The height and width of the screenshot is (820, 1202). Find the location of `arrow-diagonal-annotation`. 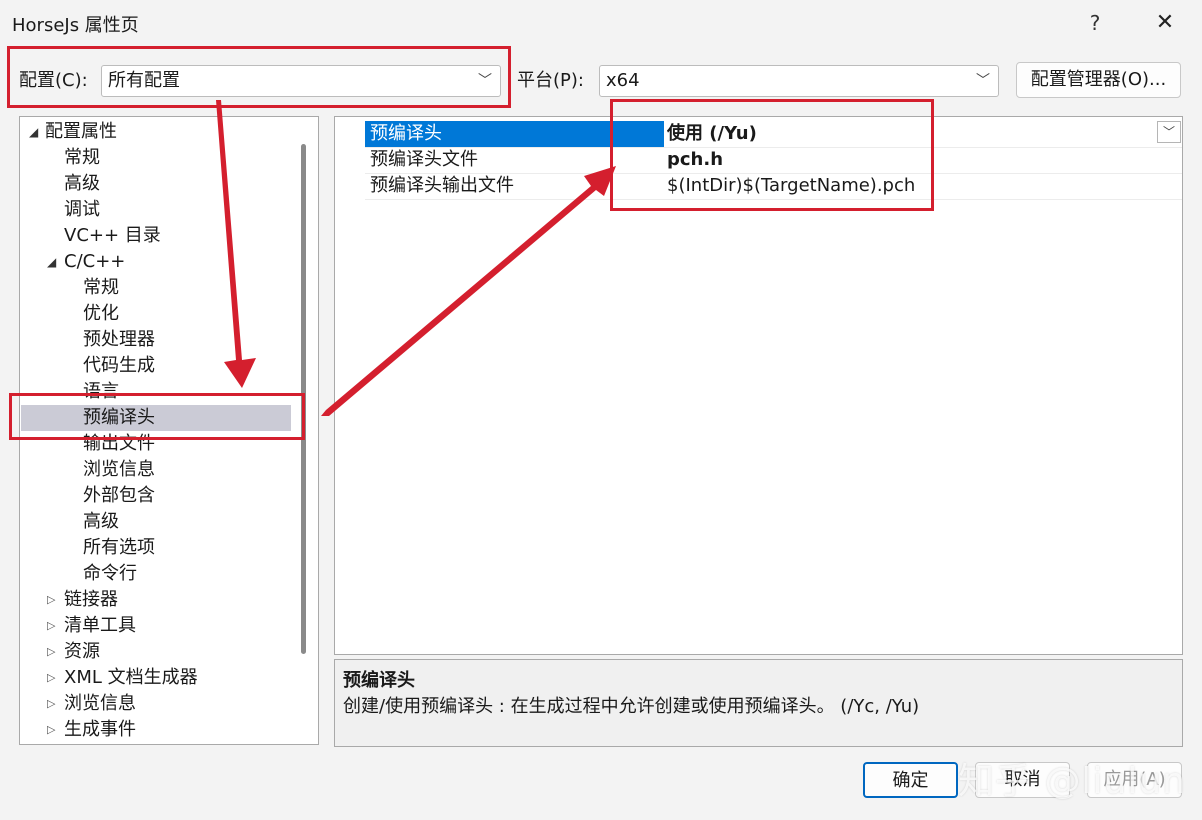

arrow-diagonal-annotation is located at coordinates (468, 291).